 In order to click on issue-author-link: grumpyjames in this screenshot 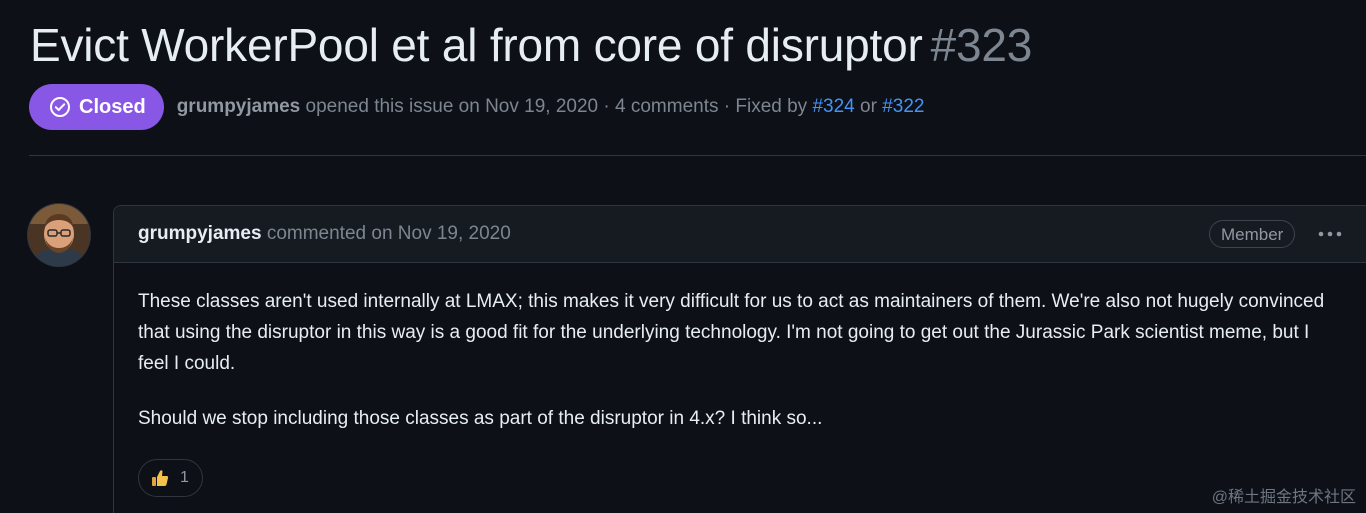, I will do `click(239, 106)`.